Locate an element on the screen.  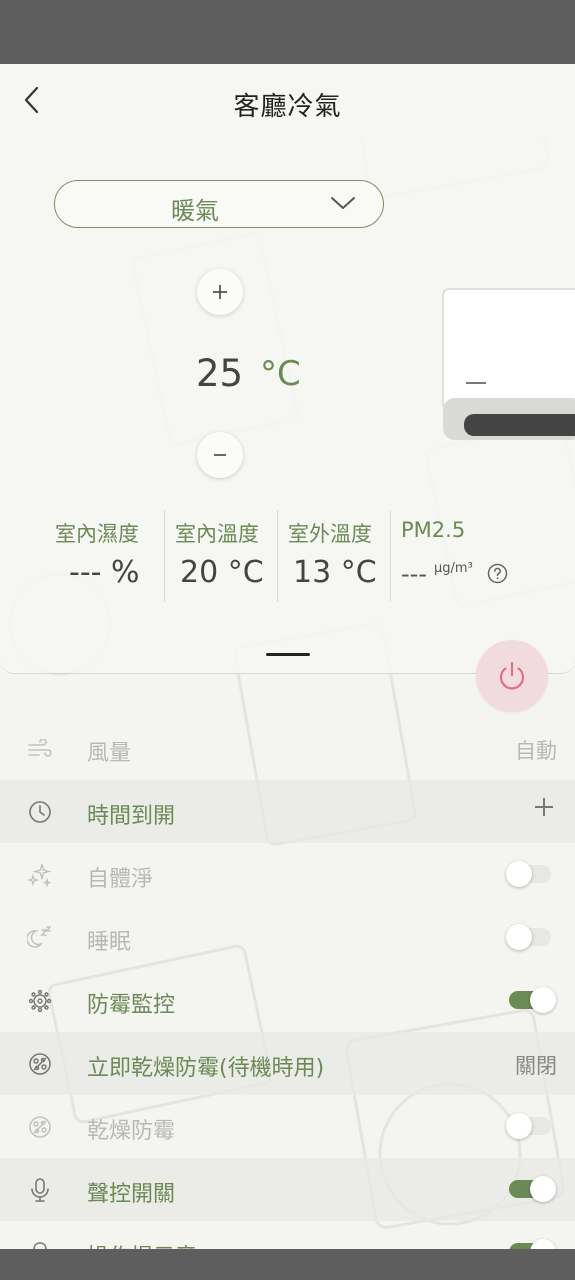
indoor-humidity-label: 室內濕度 is located at coordinates (97, 534).